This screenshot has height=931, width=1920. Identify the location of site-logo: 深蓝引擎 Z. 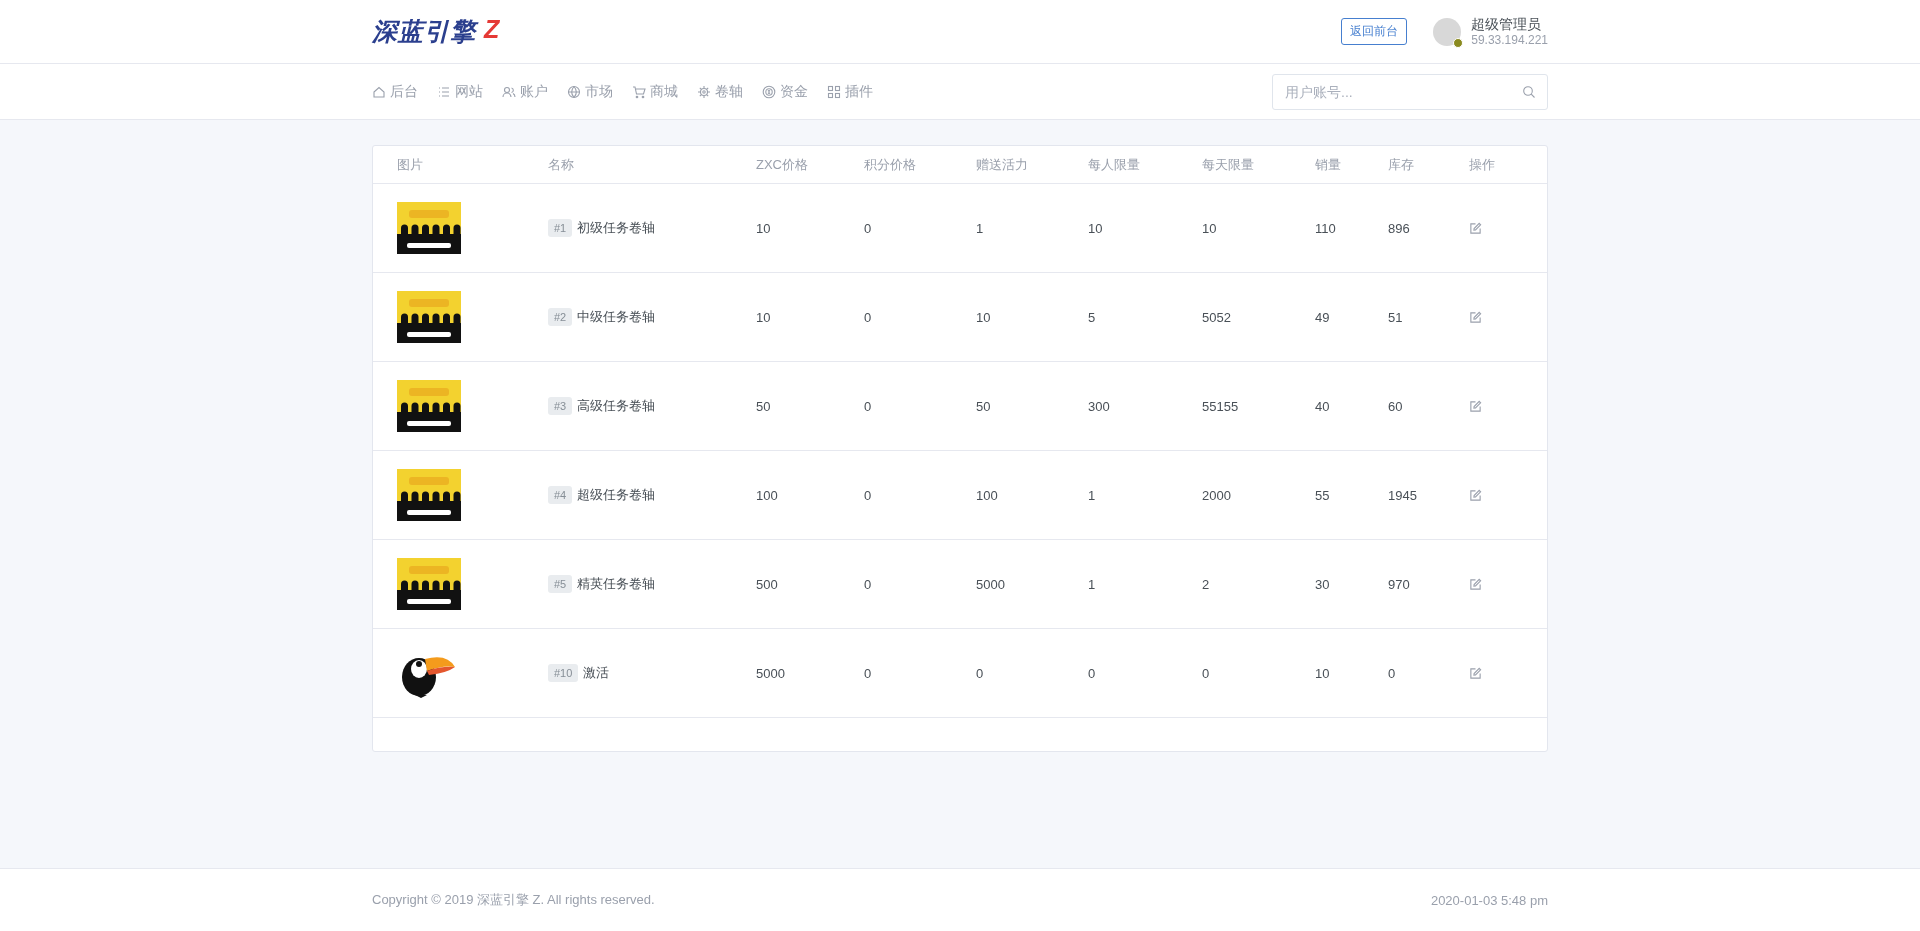
(436, 31).